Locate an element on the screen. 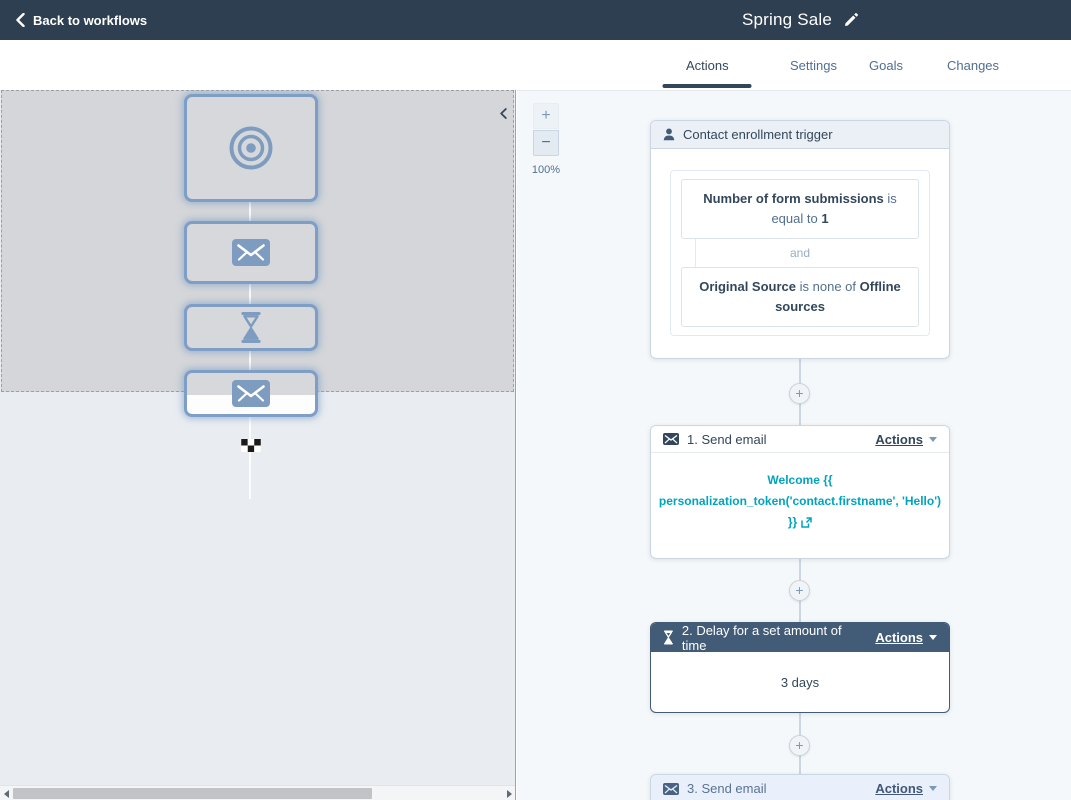 This screenshot has height=800, width=1071. condition-property: Original Source is located at coordinates (748, 286).